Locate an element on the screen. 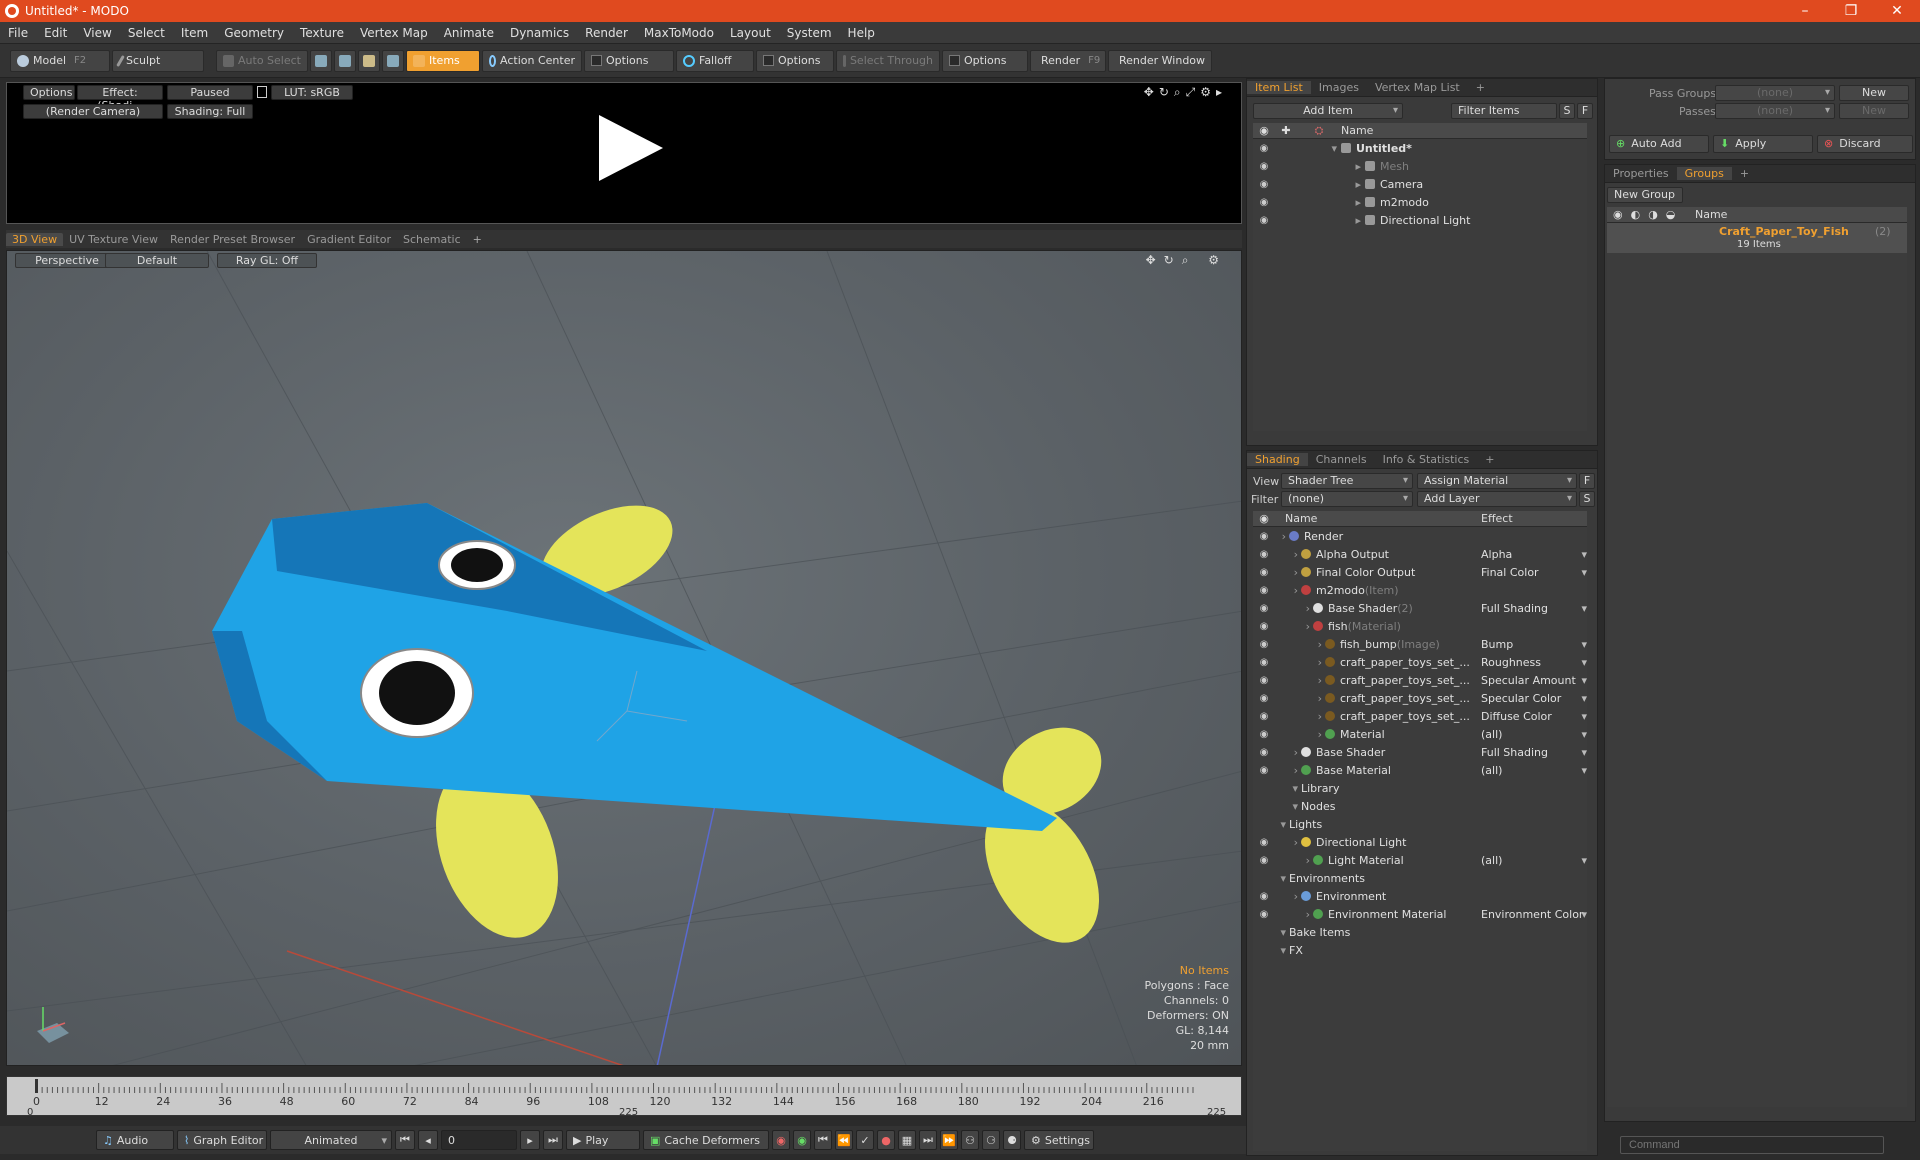 The height and width of the screenshot is (1160, 1920). shader-tree-row: ◉ › m2modo (Item) is located at coordinates (1420, 590).